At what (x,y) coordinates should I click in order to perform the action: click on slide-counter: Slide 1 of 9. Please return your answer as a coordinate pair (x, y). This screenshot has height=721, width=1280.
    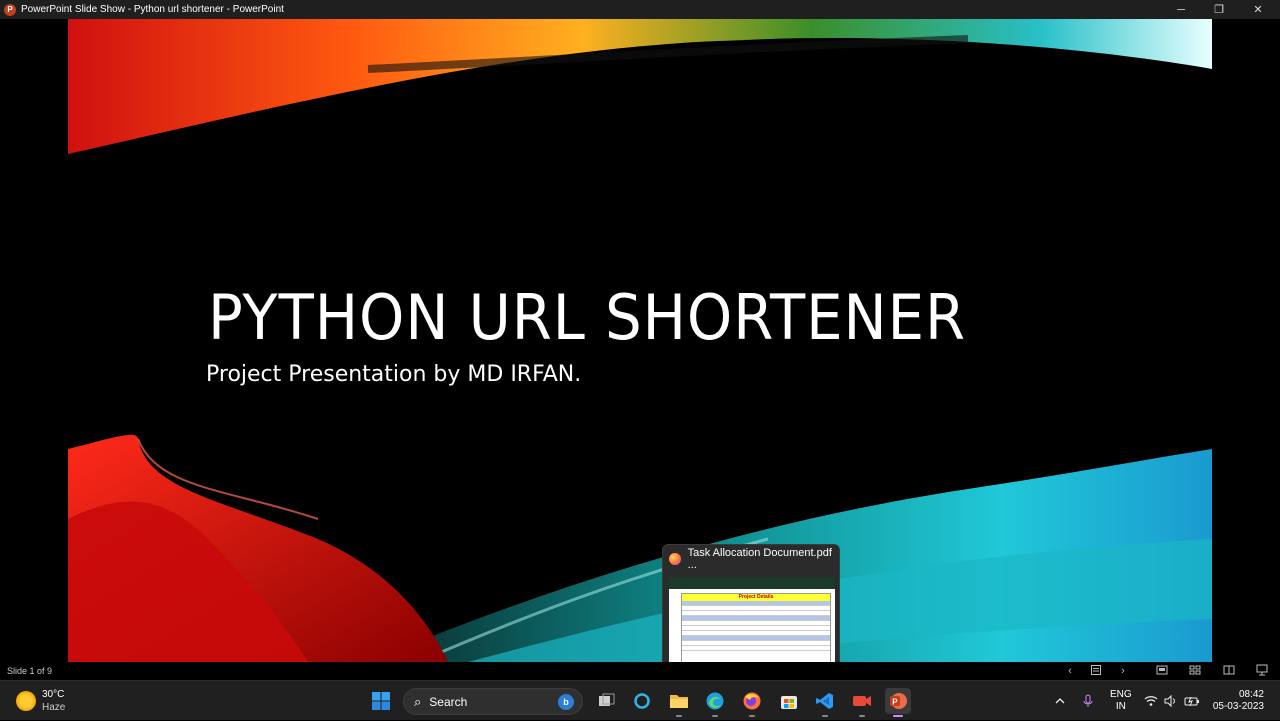
    Looking at the image, I should click on (30, 671).